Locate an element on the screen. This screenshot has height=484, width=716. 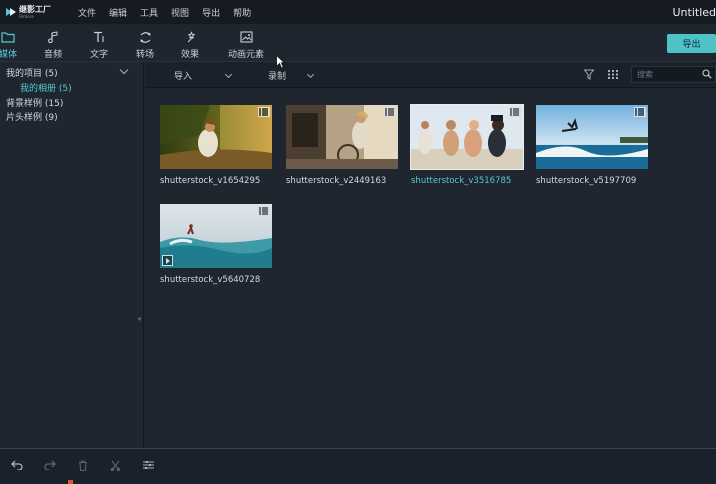
media-name: shutterstock_v1654295 is located at coordinates (210, 181).